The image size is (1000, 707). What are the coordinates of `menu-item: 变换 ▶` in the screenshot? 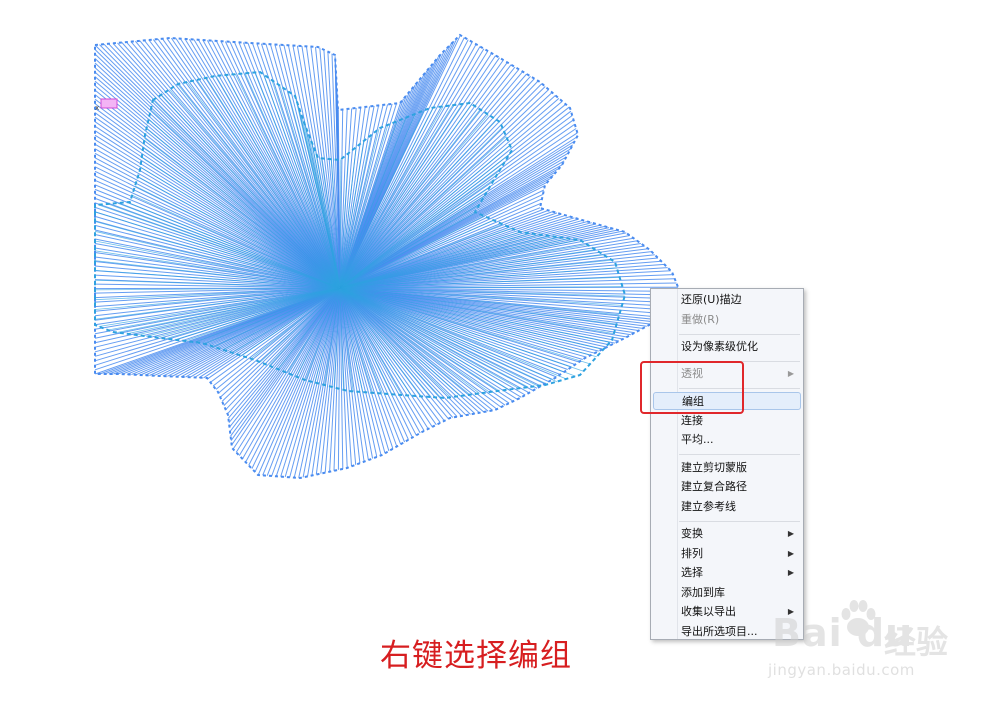 It's located at (727, 534).